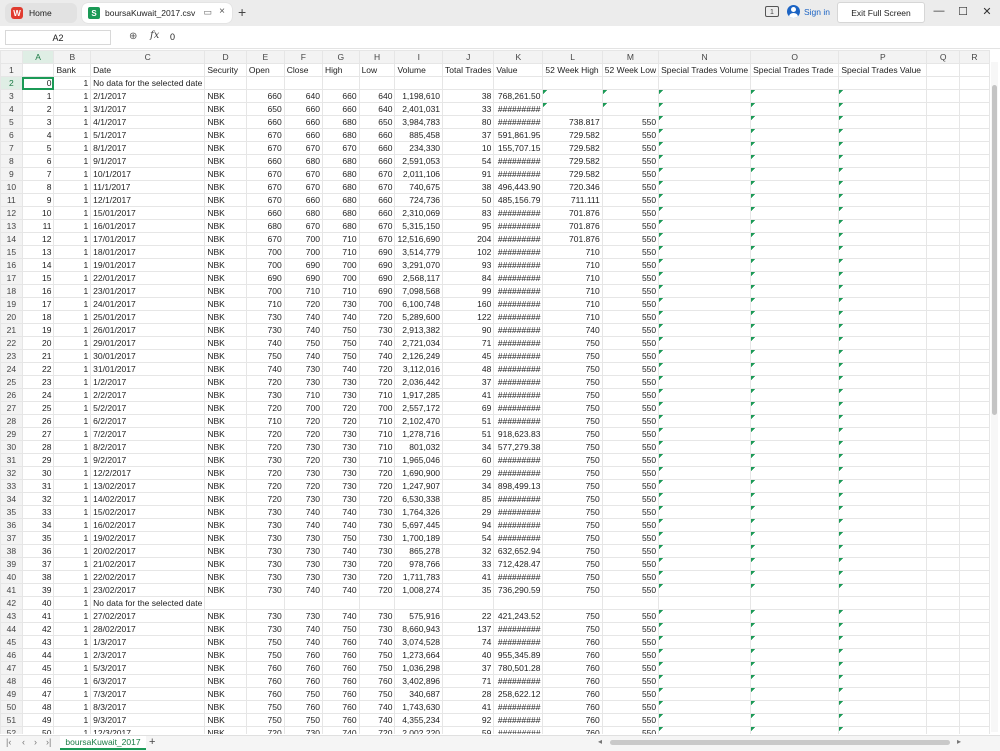 Image resolution: width=1000 pixels, height=751 pixels. Describe the element at coordinates (468, 148) in the screenshot. I see `cell: 10` at that location.